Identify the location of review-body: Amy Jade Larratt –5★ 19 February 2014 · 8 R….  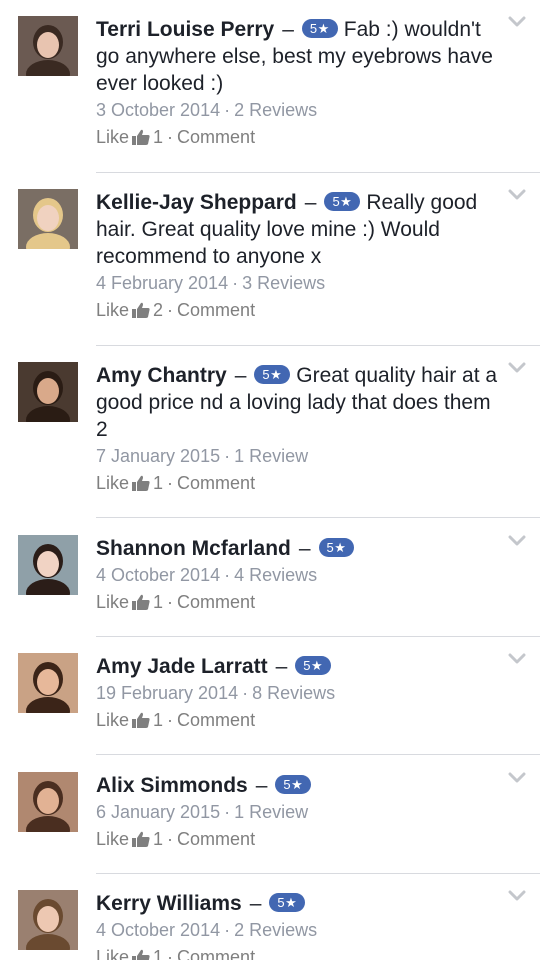
(302, 693).